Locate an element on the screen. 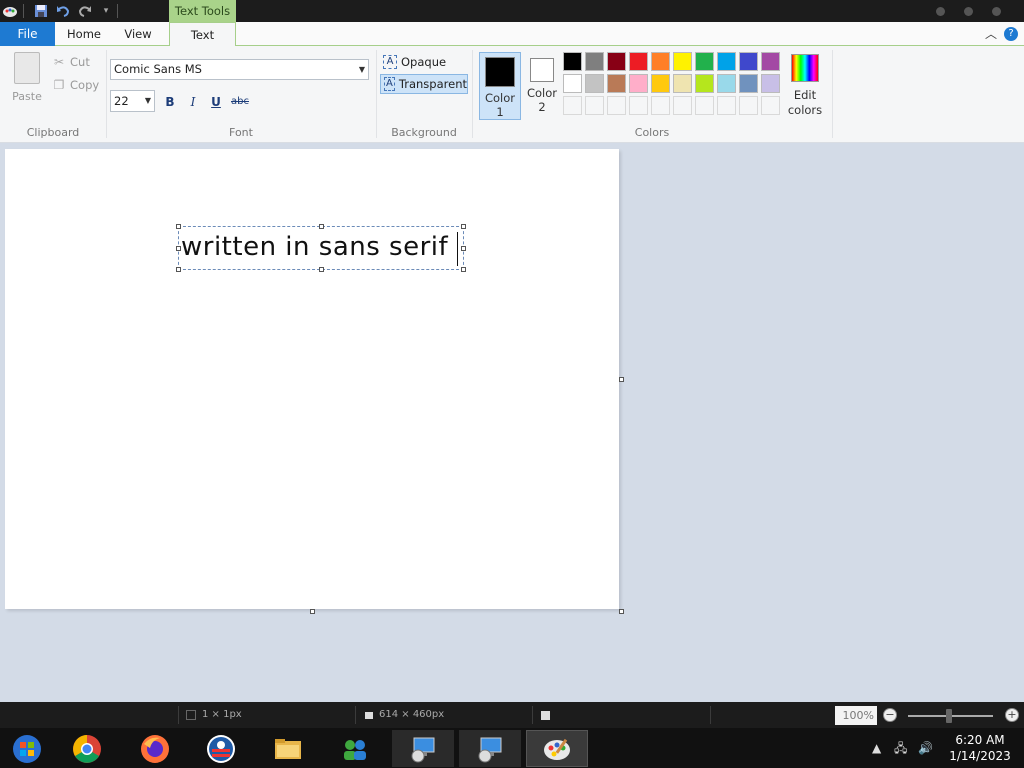  colors-group-label: Colors is located at coordinates (652, 132).